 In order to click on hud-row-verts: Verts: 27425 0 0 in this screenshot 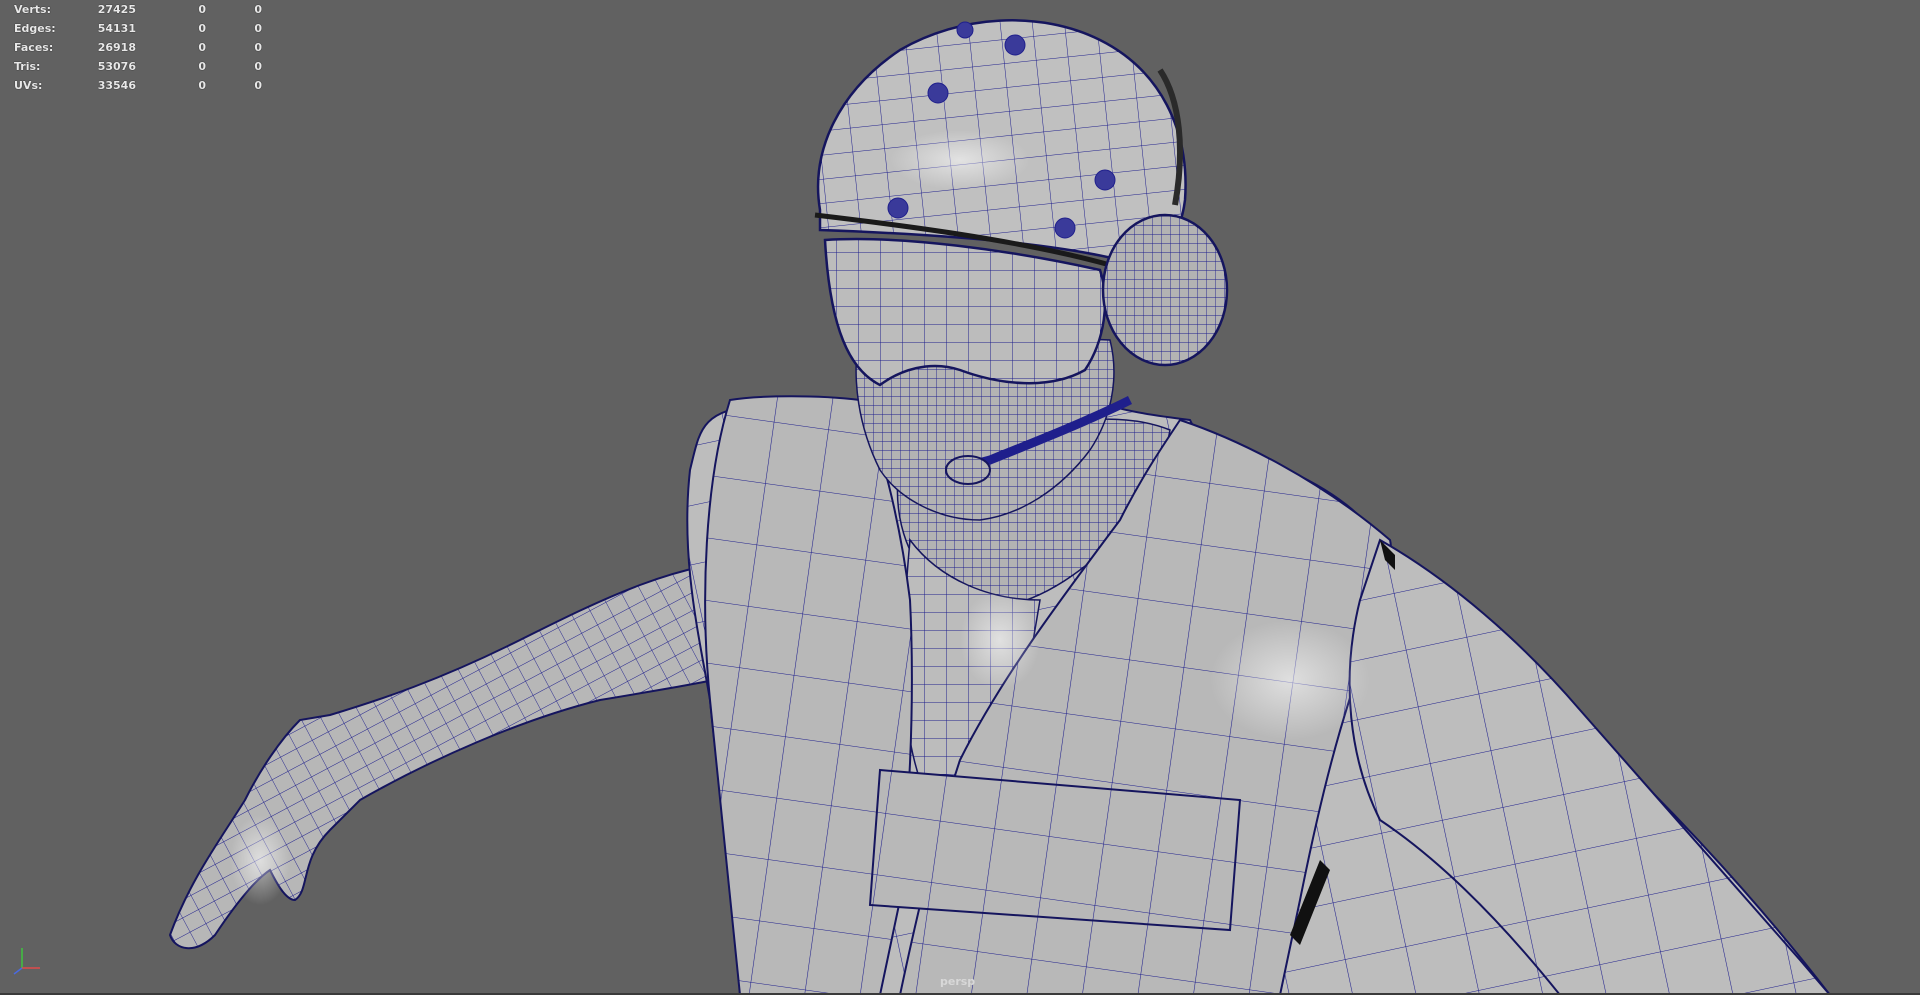, I will do `click(138, 9)`.